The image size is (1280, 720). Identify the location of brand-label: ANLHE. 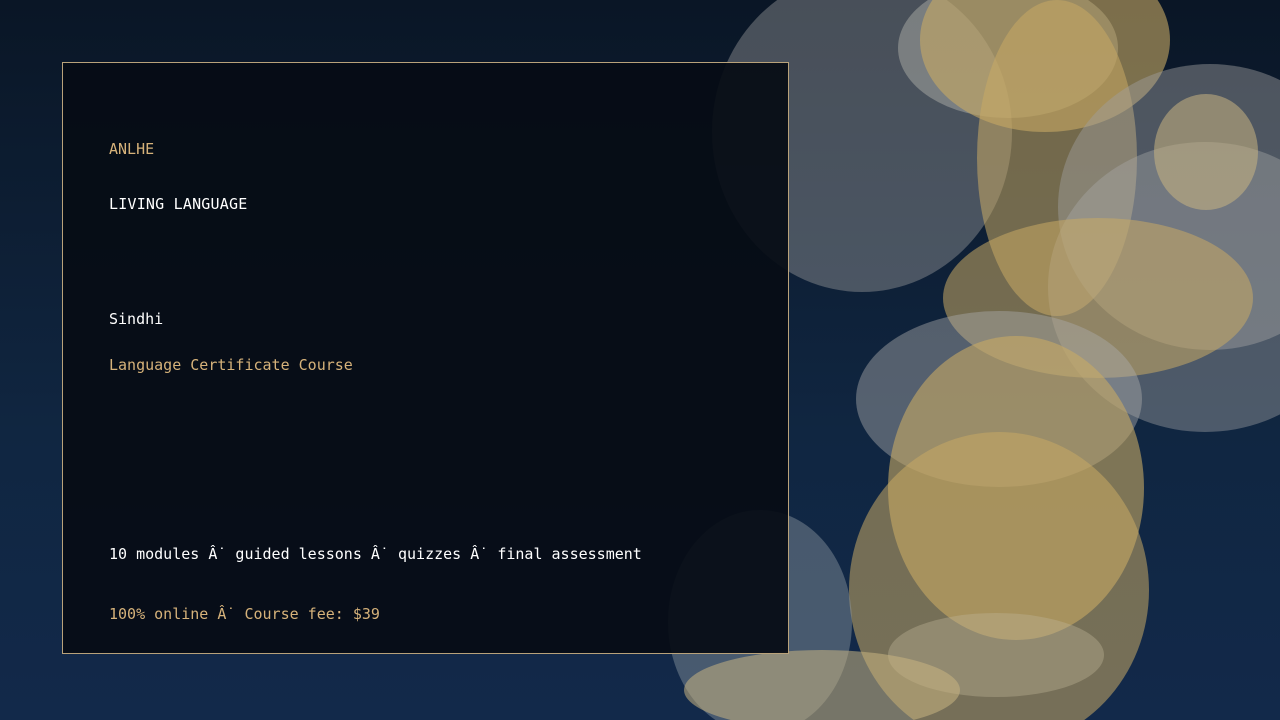
(132, 149).